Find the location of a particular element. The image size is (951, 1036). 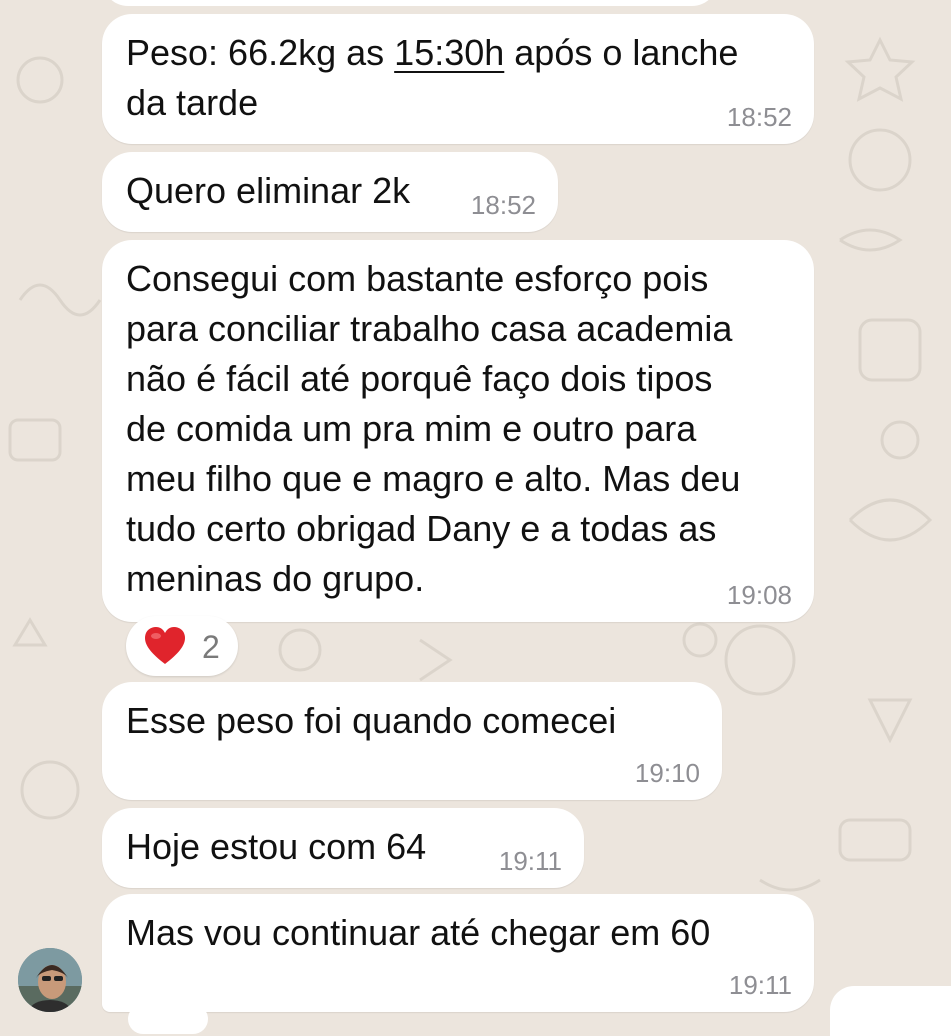

time-link: 15:30h is located at coordinates (449, 52).